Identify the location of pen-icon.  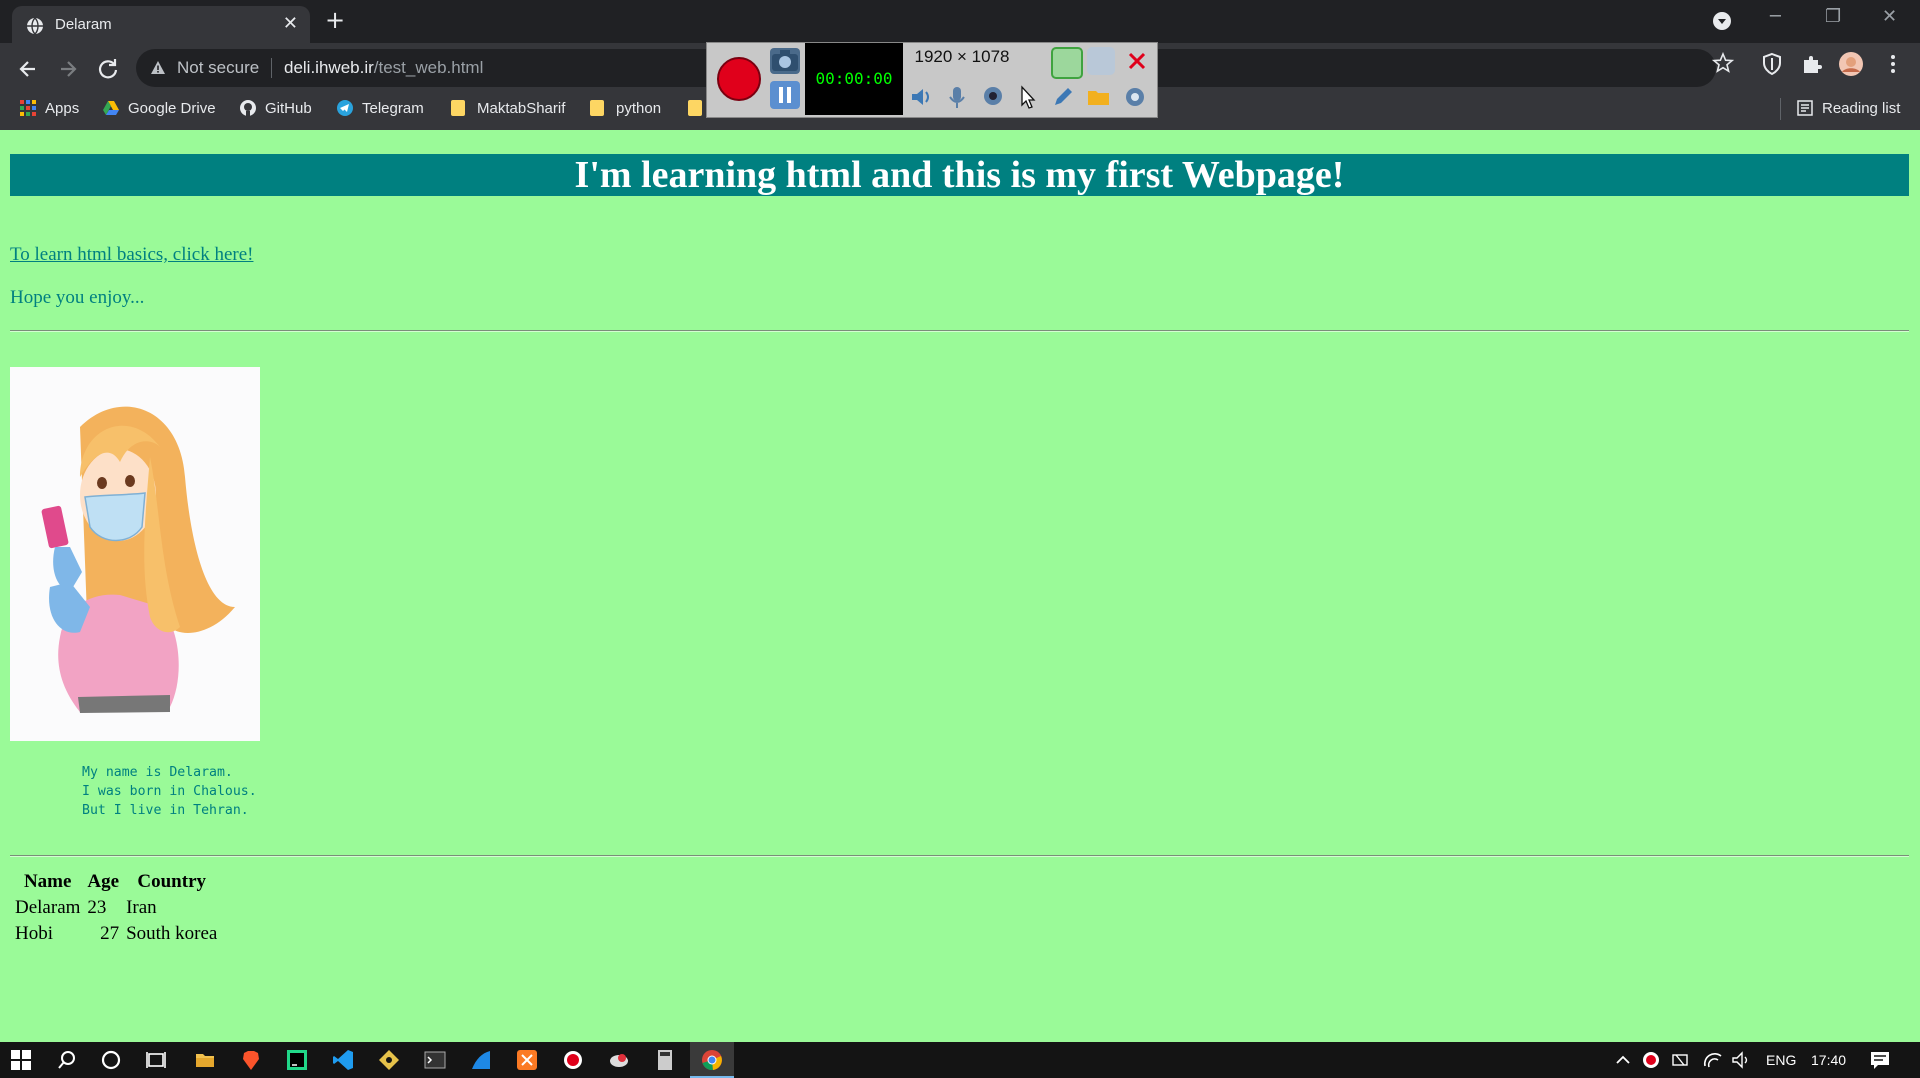
(1063, 97).